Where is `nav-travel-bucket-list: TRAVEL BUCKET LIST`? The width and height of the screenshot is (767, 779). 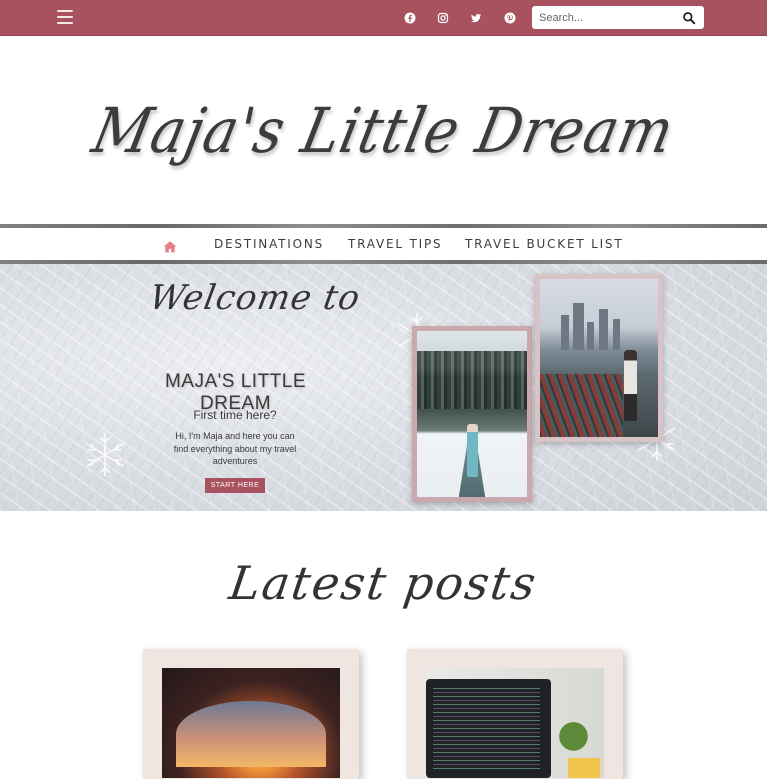
nav-travel-bucket-list: TRAVEL BUCKET LIST is located at coordinates (544, 244).